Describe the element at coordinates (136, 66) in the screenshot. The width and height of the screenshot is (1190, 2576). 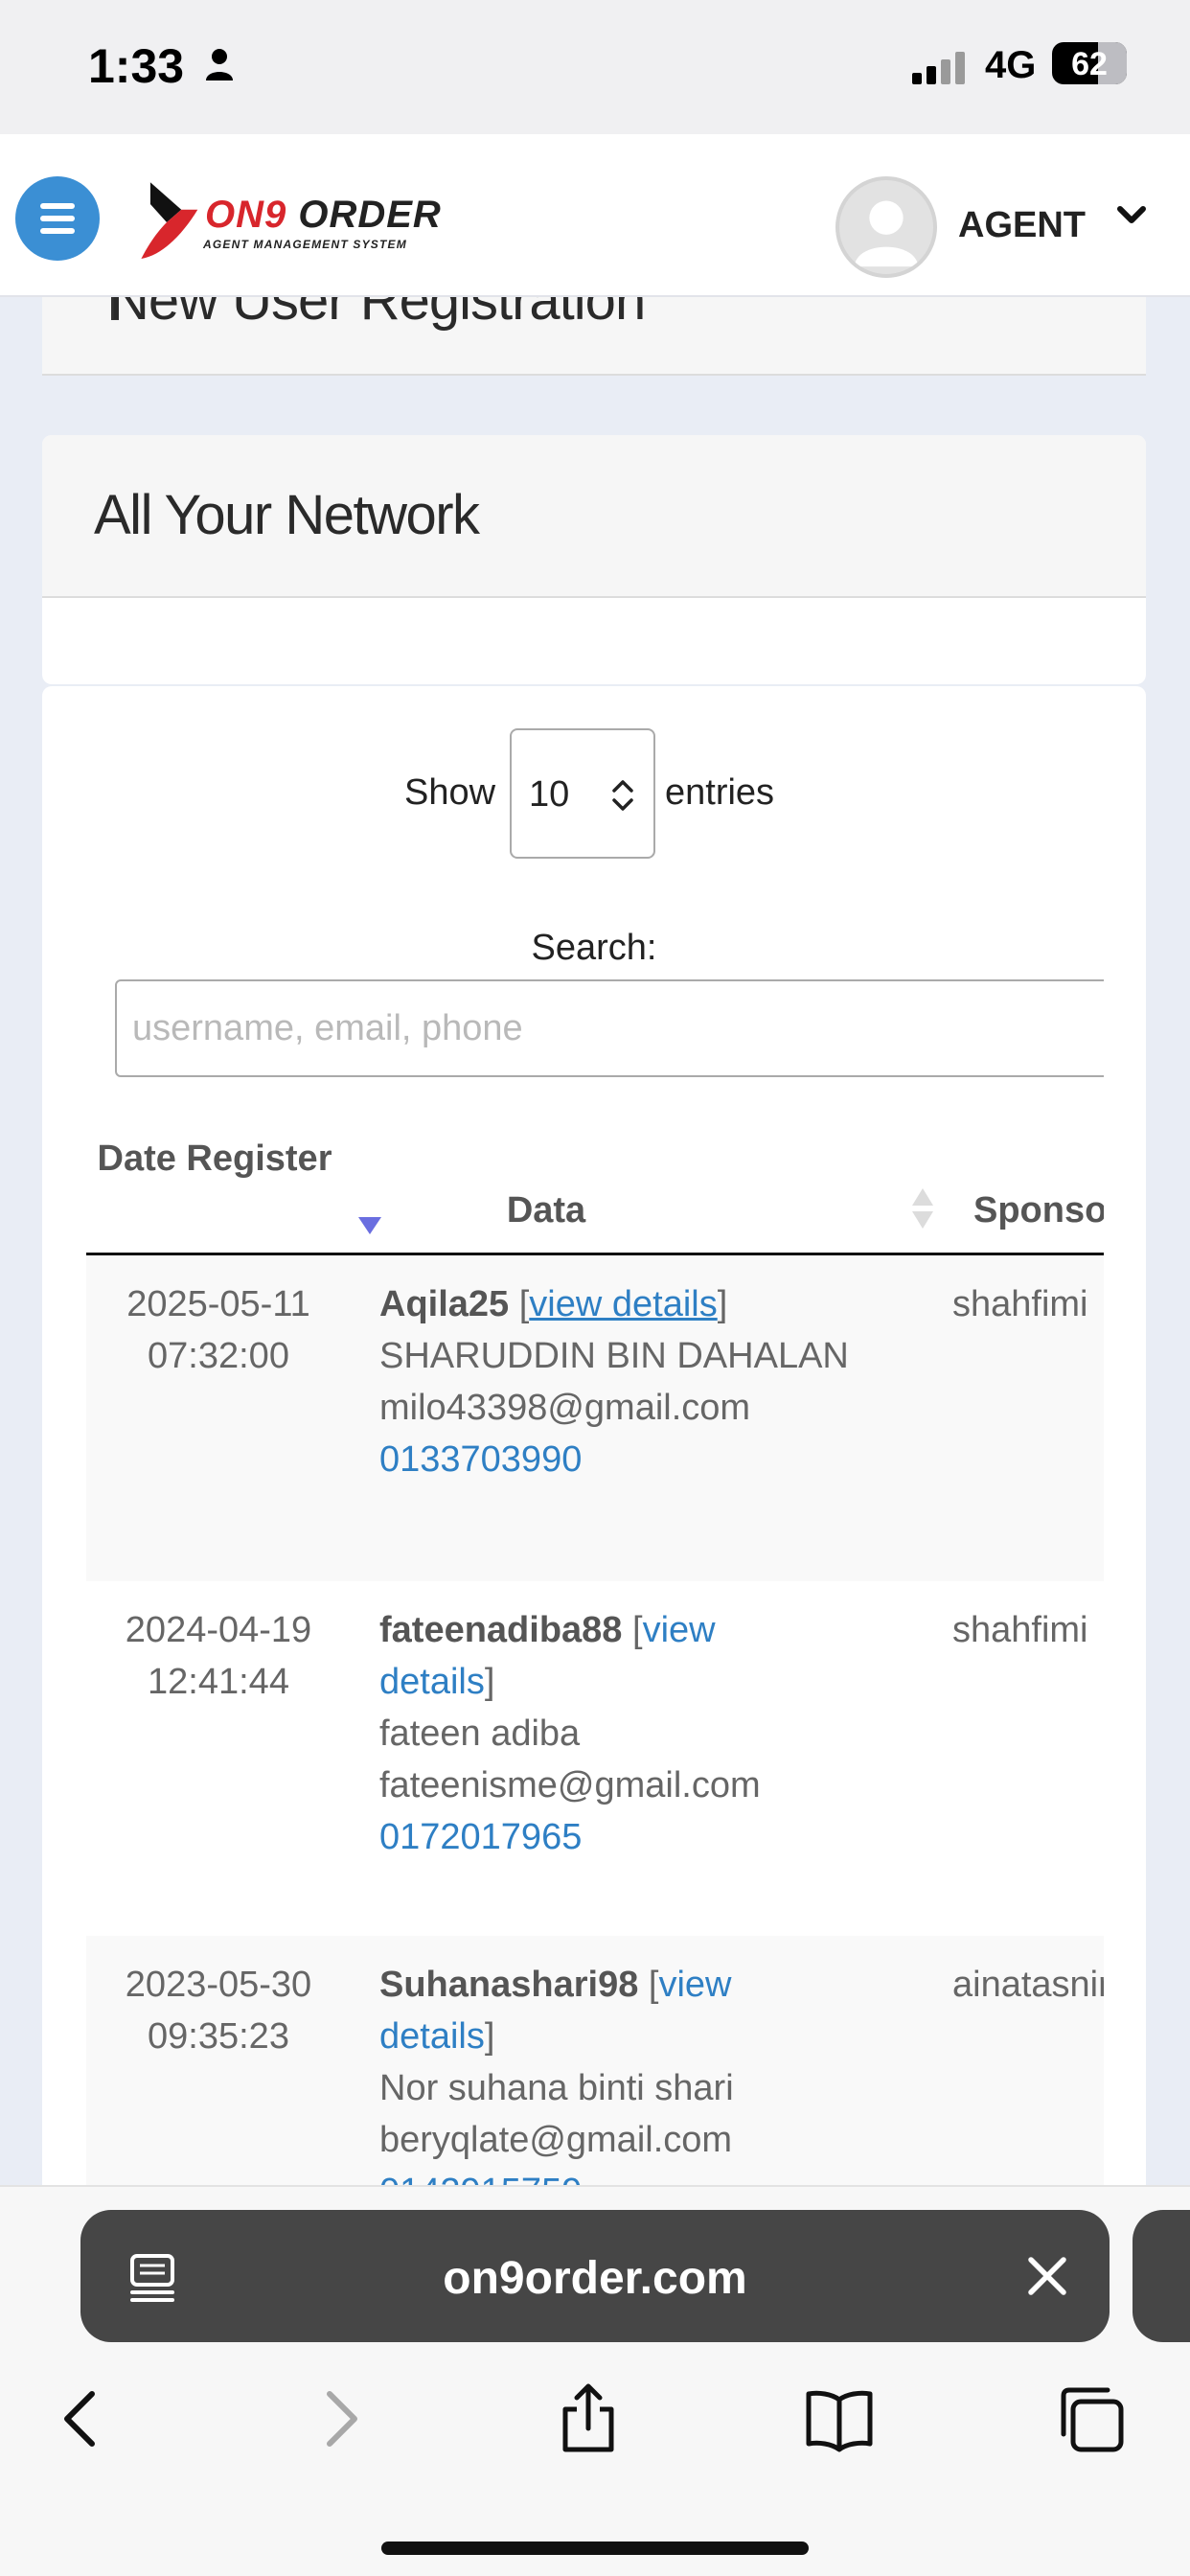
I see `status-time: 1:33` at that location.